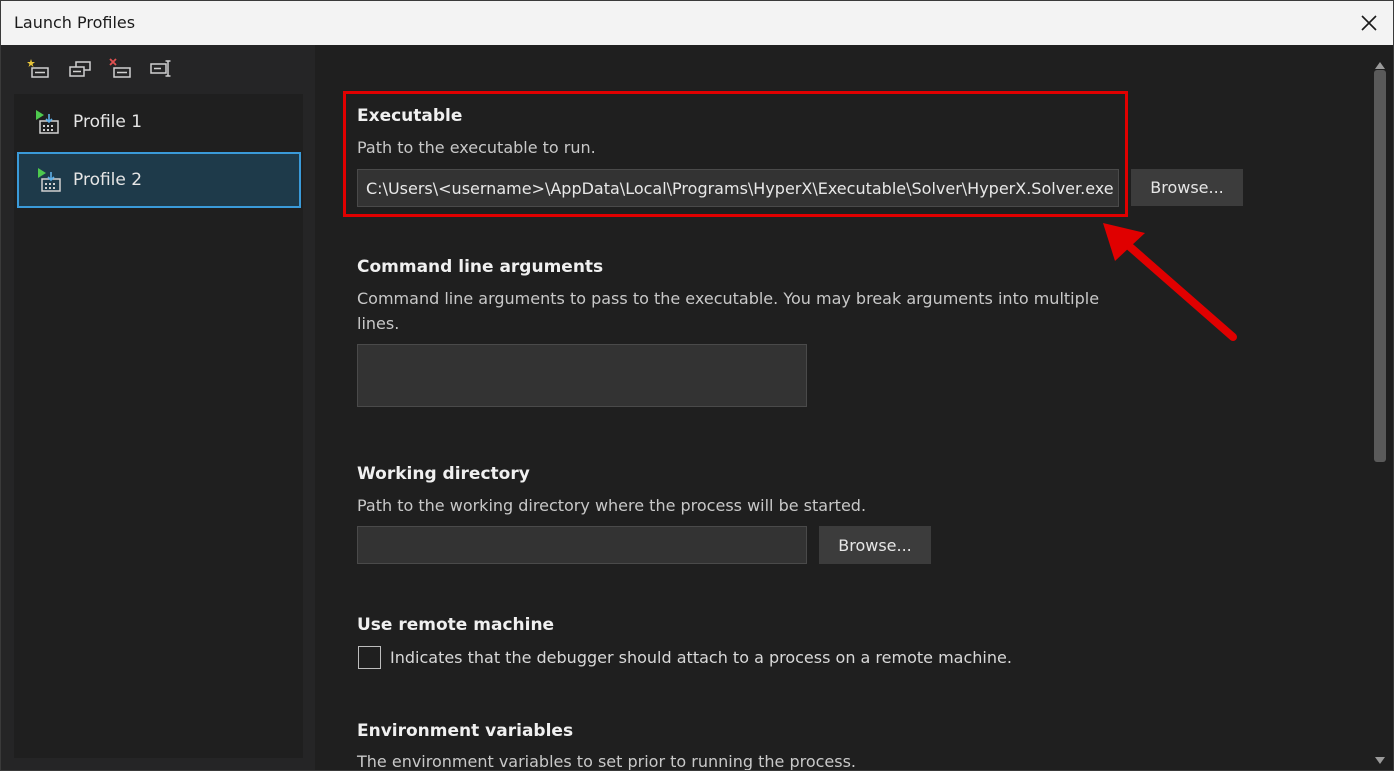 The height and width of the screenshot is (771, 1394). I want to click on remote-machine-checkbox, so click(369, 657).